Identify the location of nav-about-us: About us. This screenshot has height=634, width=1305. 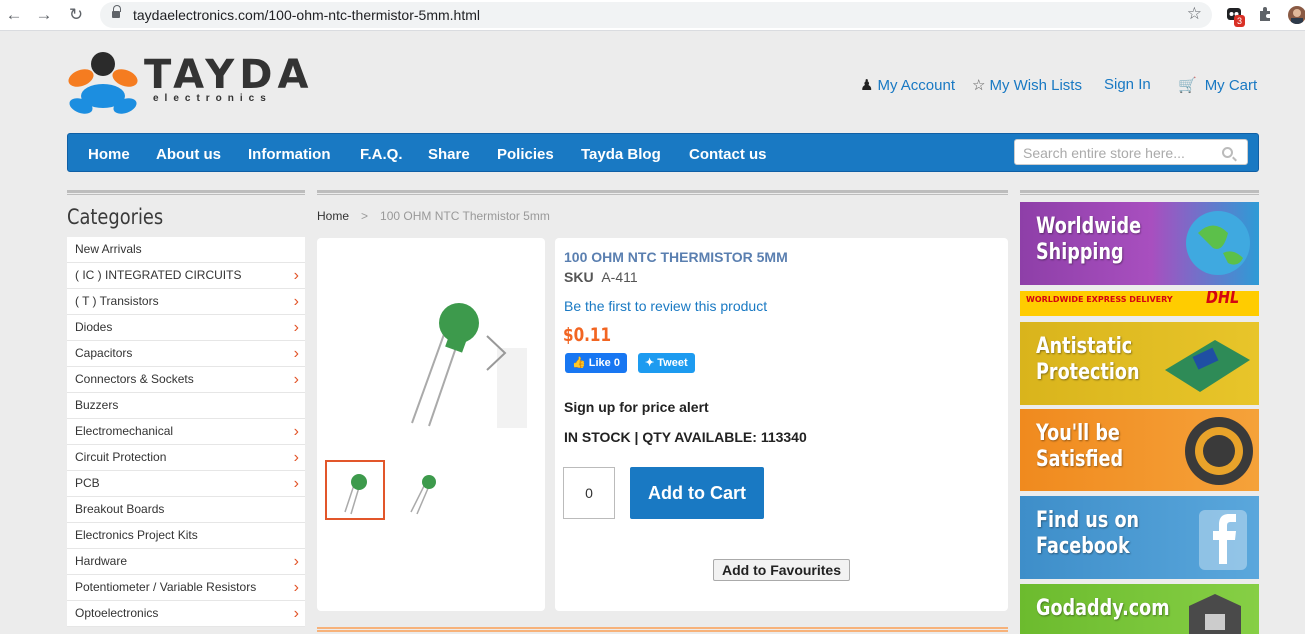
(188, 154).